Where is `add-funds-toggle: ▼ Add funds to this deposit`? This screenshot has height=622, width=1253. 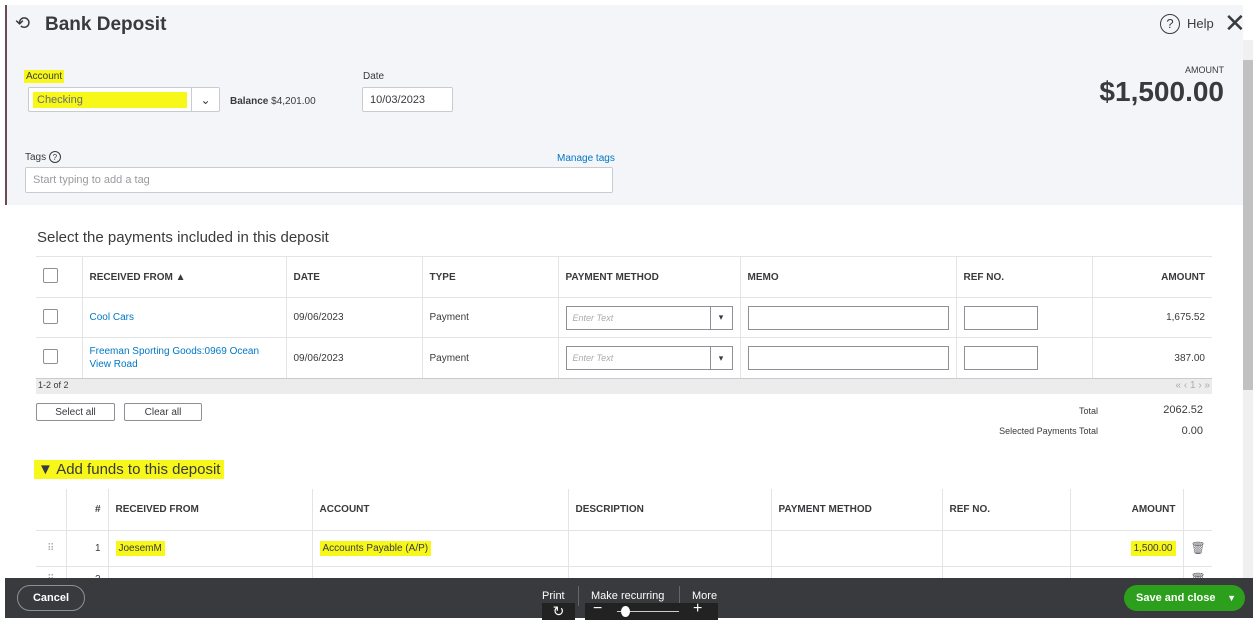 add-funds-toggle: ▼ Add funds to this deposit is located at coordinates (129, 469).